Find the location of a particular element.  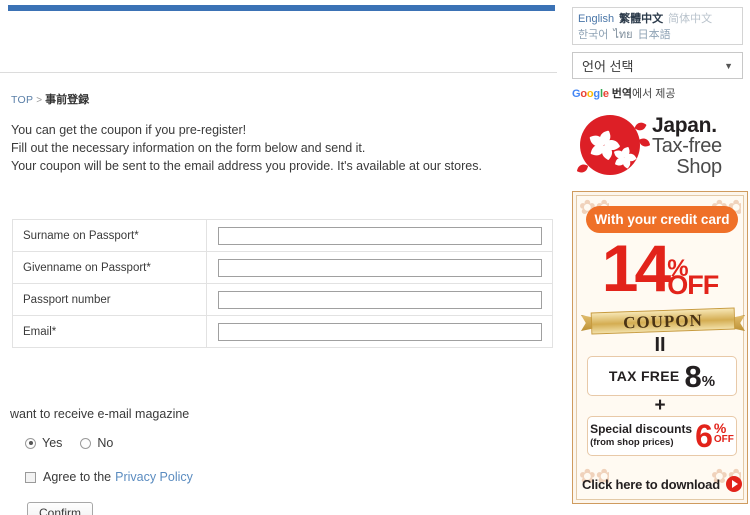

discount-number: 14 is located at coordinates (636, 268).